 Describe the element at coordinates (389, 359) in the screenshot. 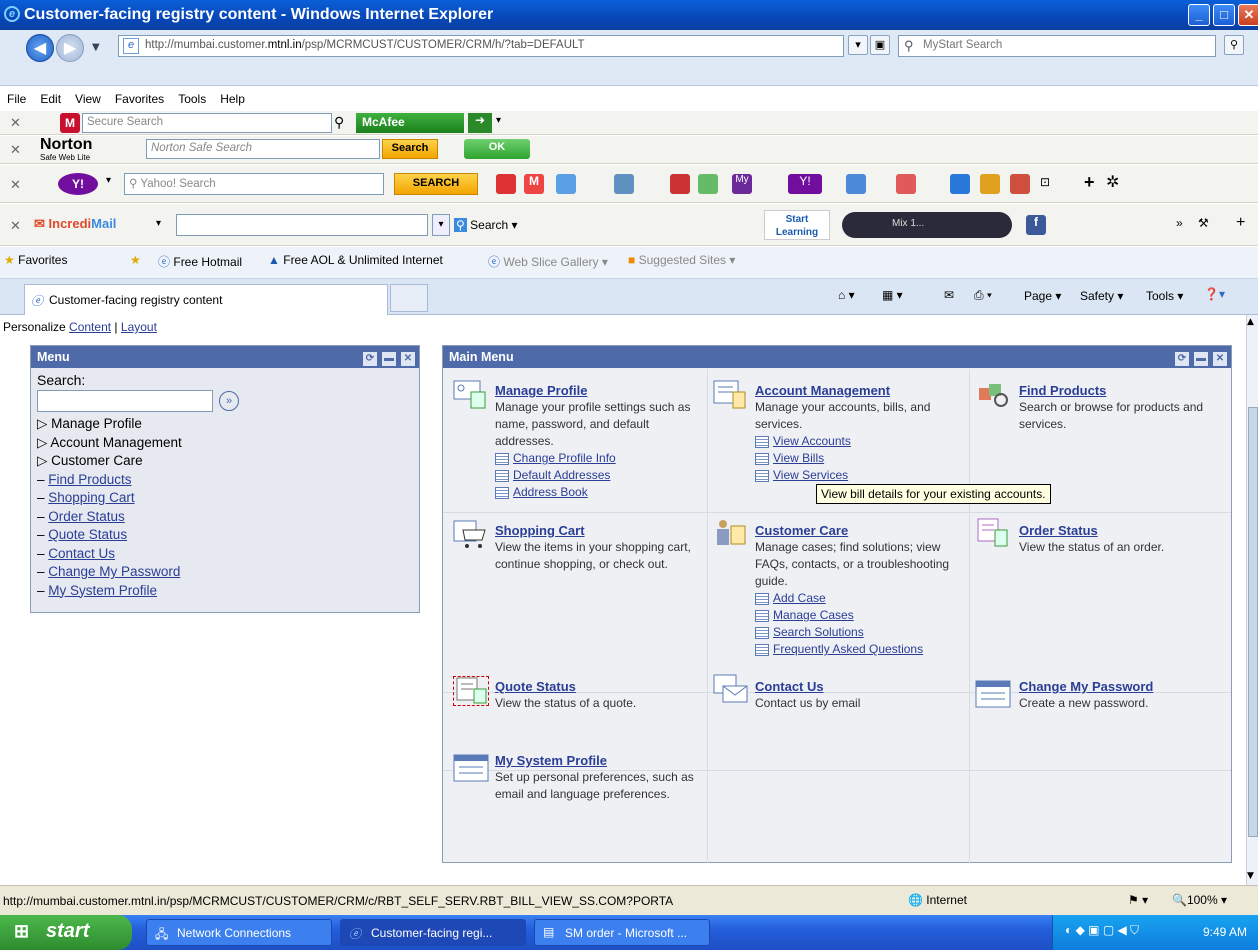

I see `minimize-icon: ▬` at that location.